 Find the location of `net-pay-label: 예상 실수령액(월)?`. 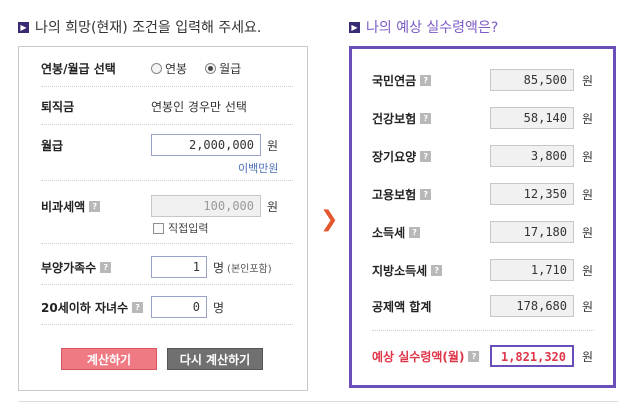

net-pay-label: 예상 실수령액(월)? is located at coordinates (431, 356).